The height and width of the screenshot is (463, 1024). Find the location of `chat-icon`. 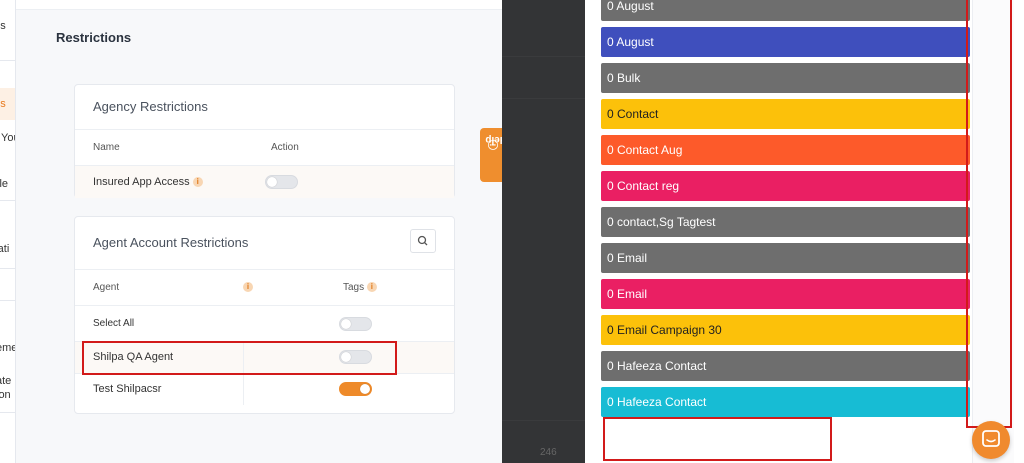

chat-icon is located at coordinates (991, 438).